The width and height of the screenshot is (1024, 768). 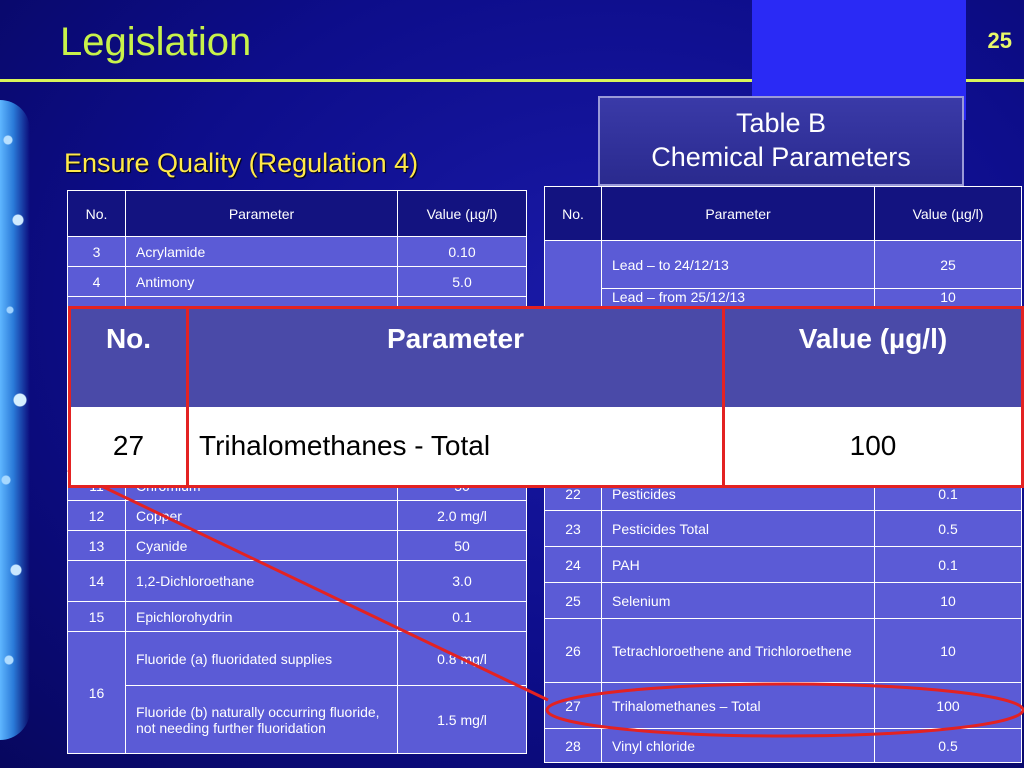 I want to click on zoomed-header-parameter: Parameter, so click(x=457, y=358).